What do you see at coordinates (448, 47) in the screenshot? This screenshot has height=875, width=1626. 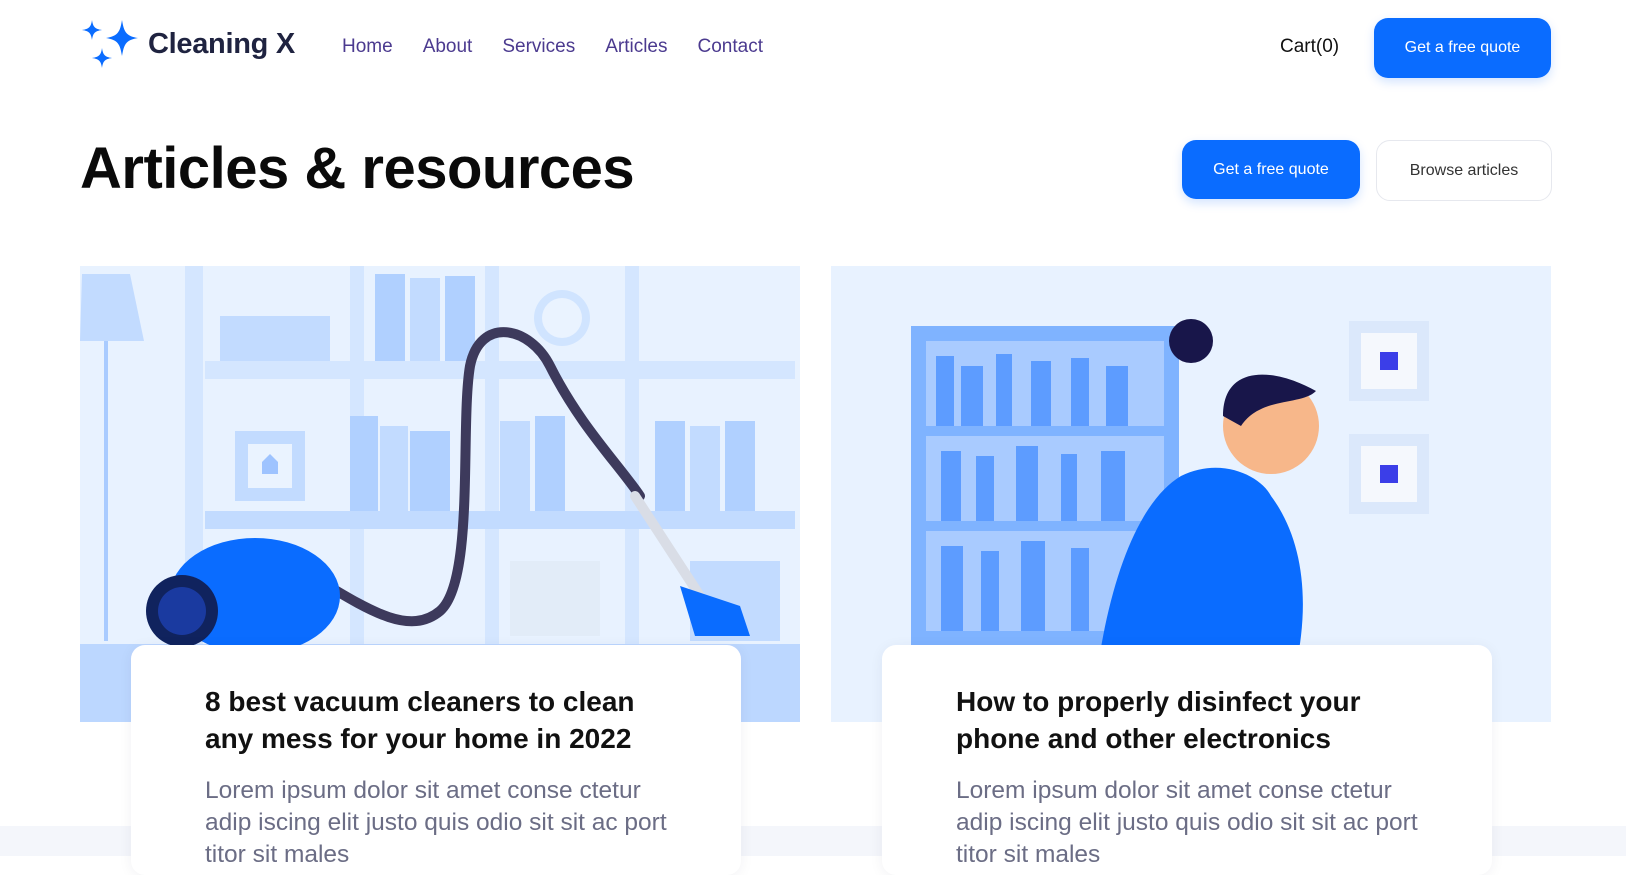 I see `nav-link-about: About` at bounding box center [448, 47].